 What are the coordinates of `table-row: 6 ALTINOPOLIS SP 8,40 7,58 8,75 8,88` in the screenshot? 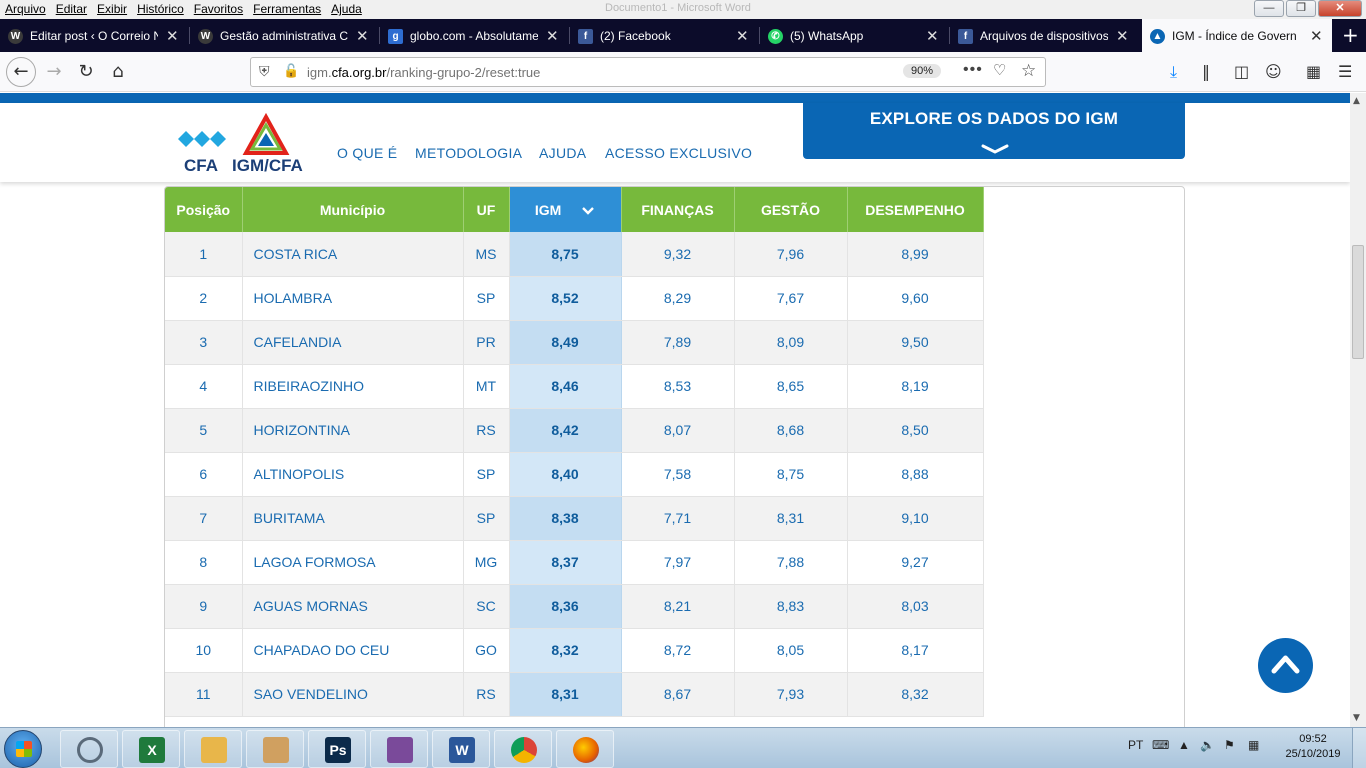 It's located at (574, 474).